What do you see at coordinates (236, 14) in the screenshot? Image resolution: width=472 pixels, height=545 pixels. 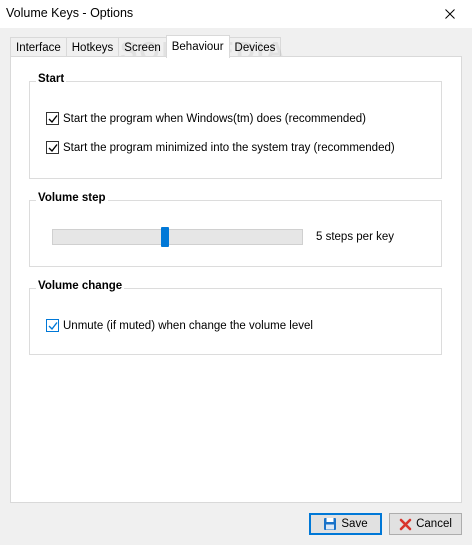 I see `title-bar: Volume Keys - Options` at bounding box center [236, 14].